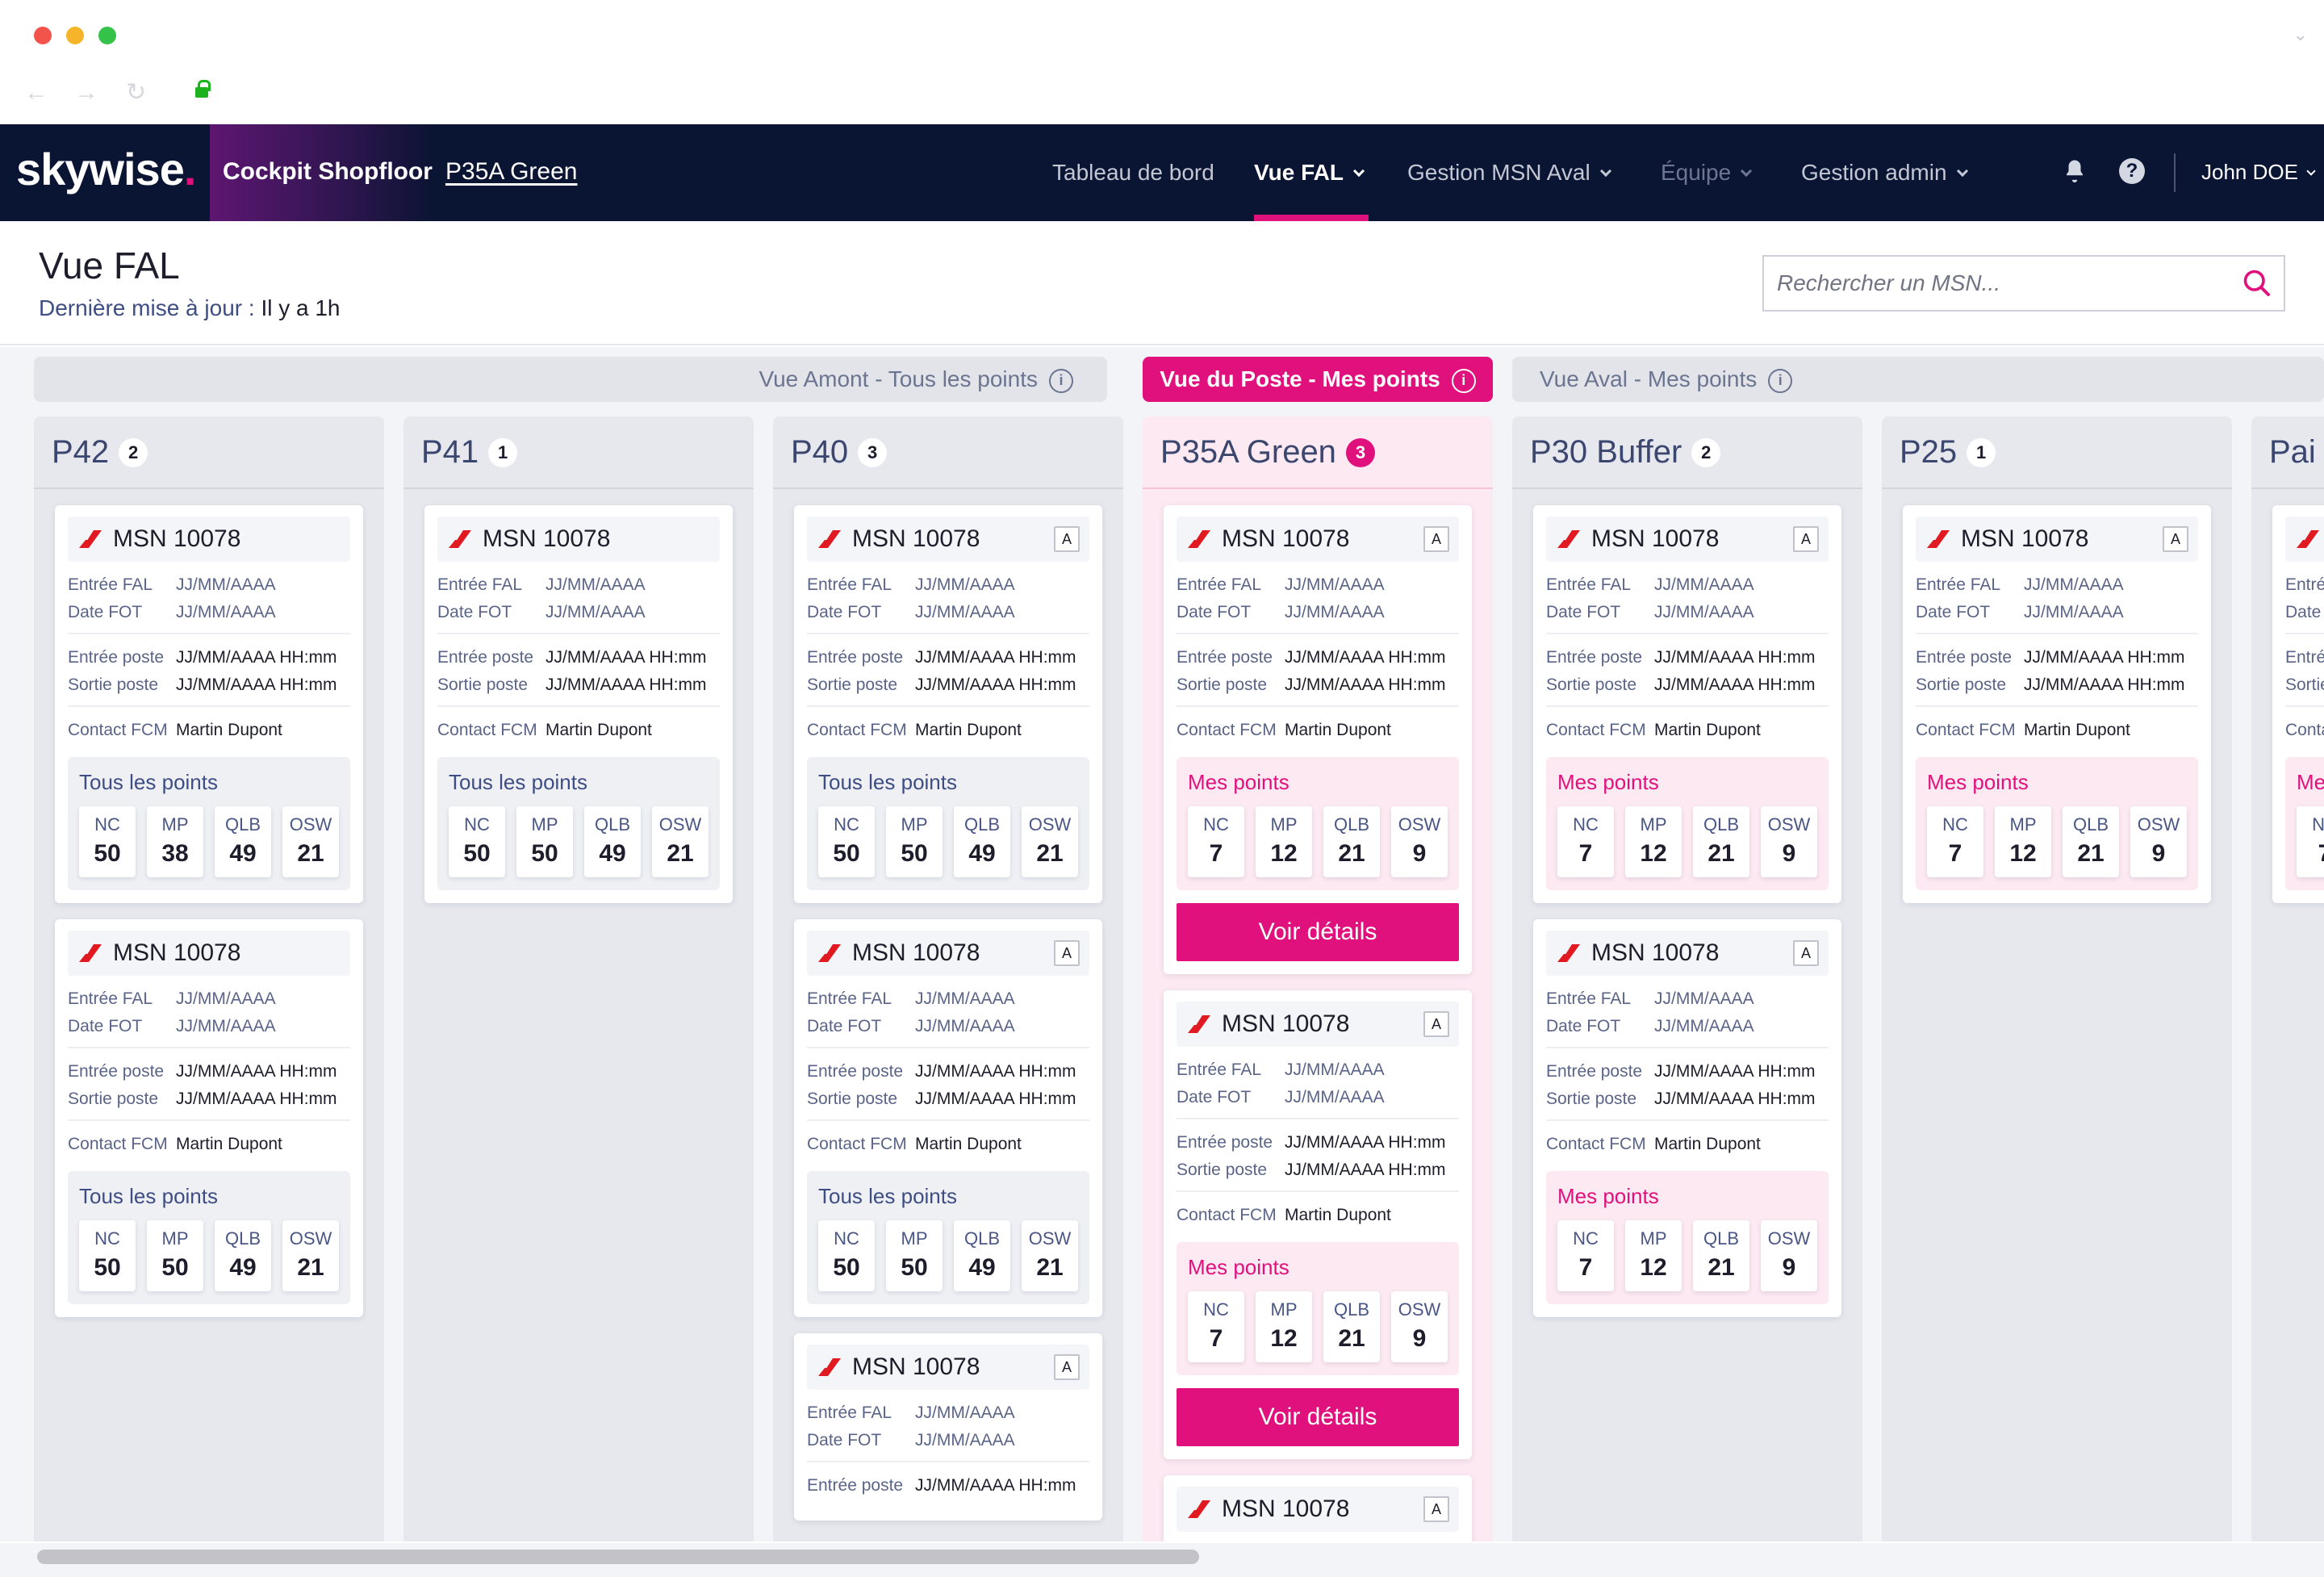  What do you see at coordinates (1884, 173) in the screenshot?
I see `nav-item-4: Gestion admin` at bounding box center [1884, 173].